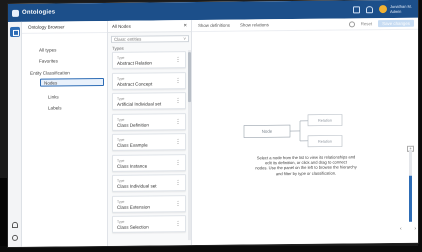 This screenshot has width=422, height=252. Describe the element at coordinates (15, 224) in the screenshot. I see `help-icon` at that location.